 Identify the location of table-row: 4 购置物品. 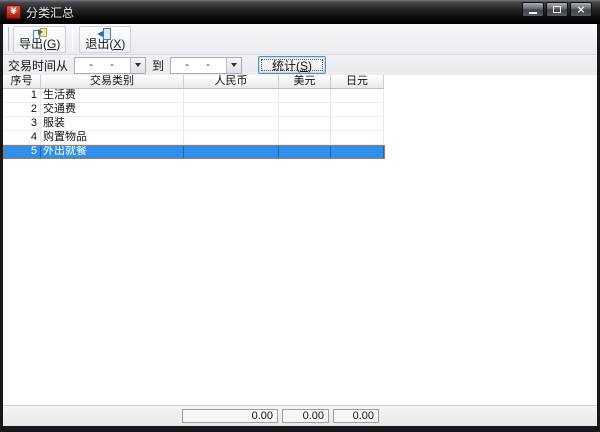
(194, 138).